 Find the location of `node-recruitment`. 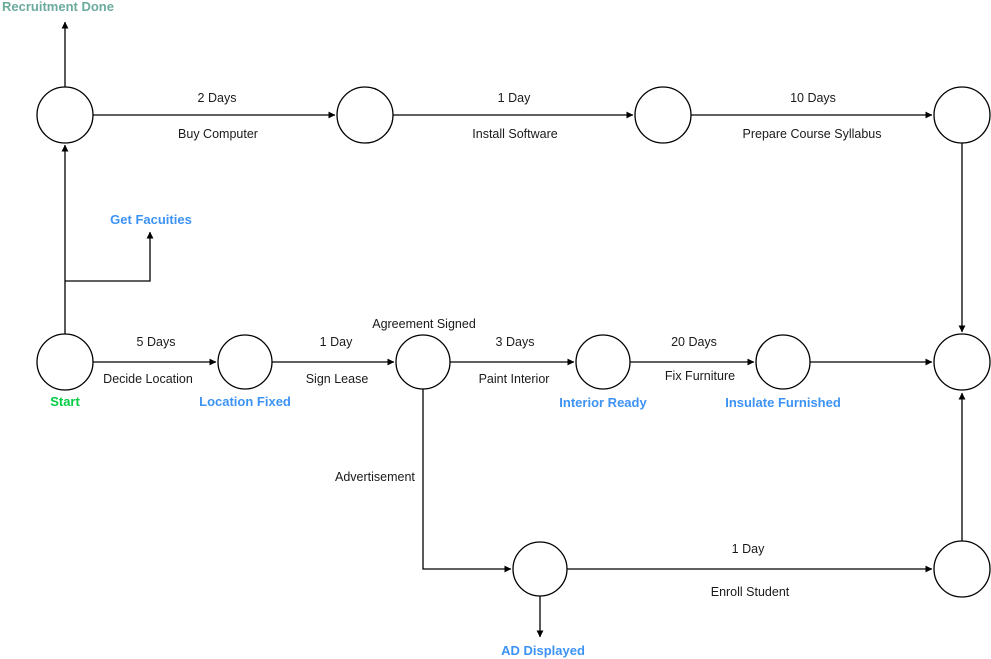

node-recruitment is located at coordinates (65, 115).